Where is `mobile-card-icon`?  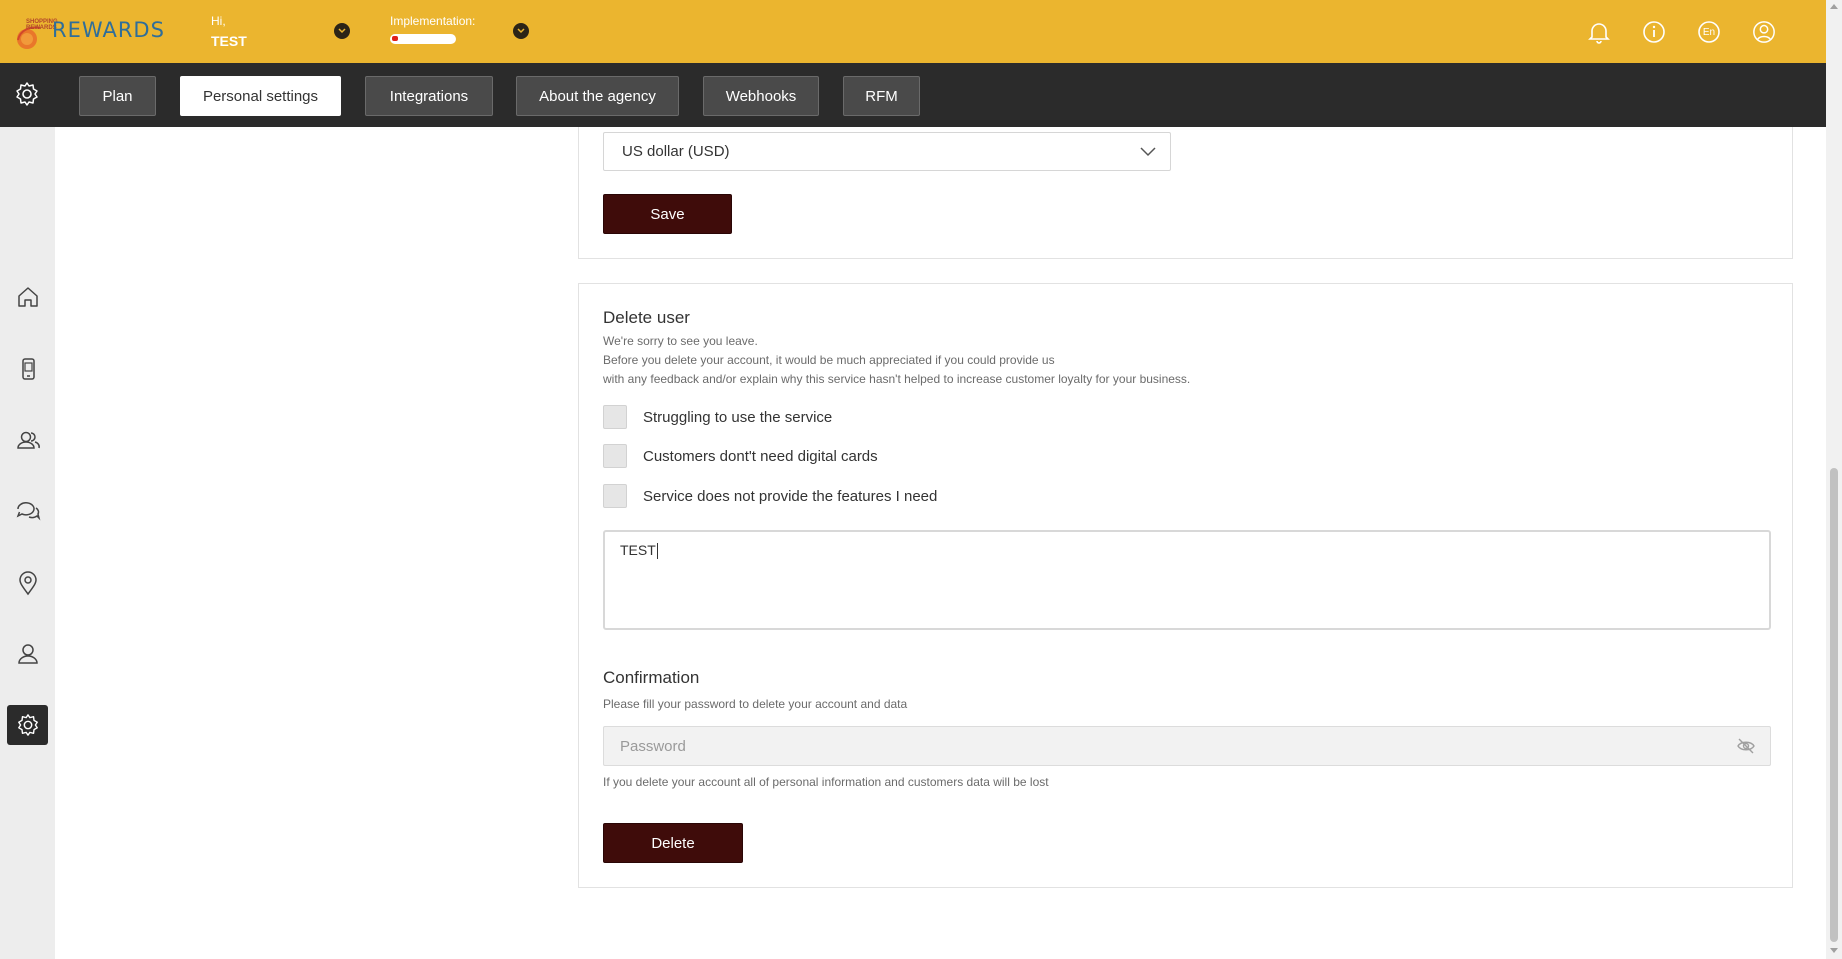 mobile-card-icon is located at coordinates (27, 369).